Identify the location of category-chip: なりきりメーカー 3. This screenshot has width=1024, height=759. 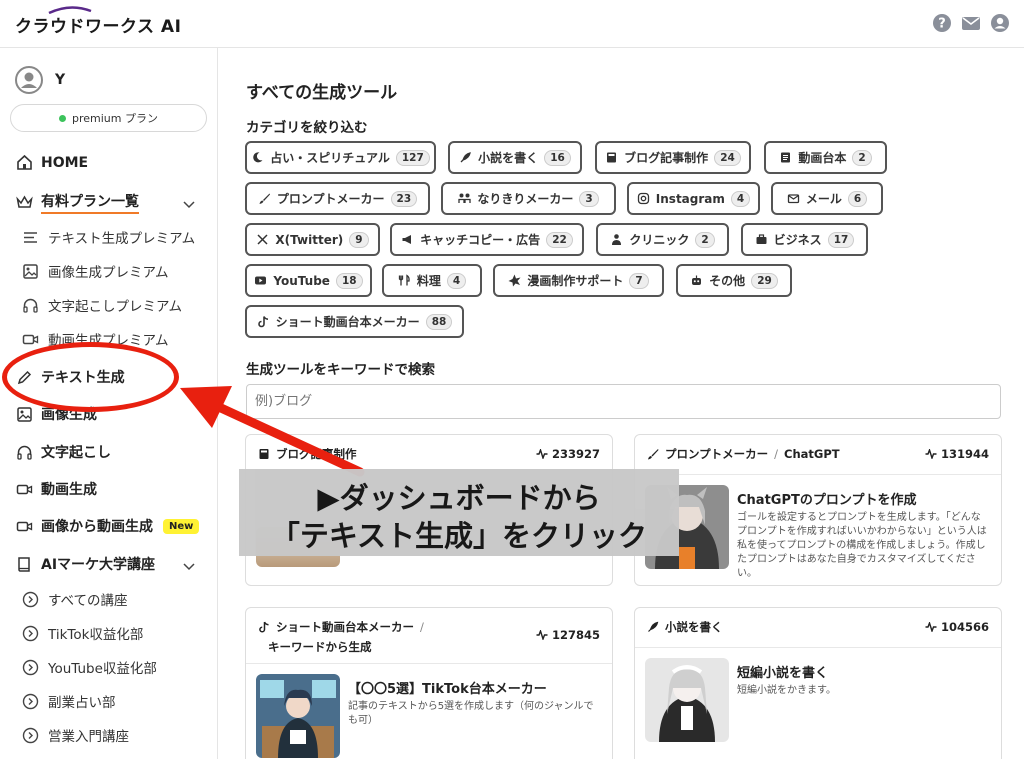
(528, 198).